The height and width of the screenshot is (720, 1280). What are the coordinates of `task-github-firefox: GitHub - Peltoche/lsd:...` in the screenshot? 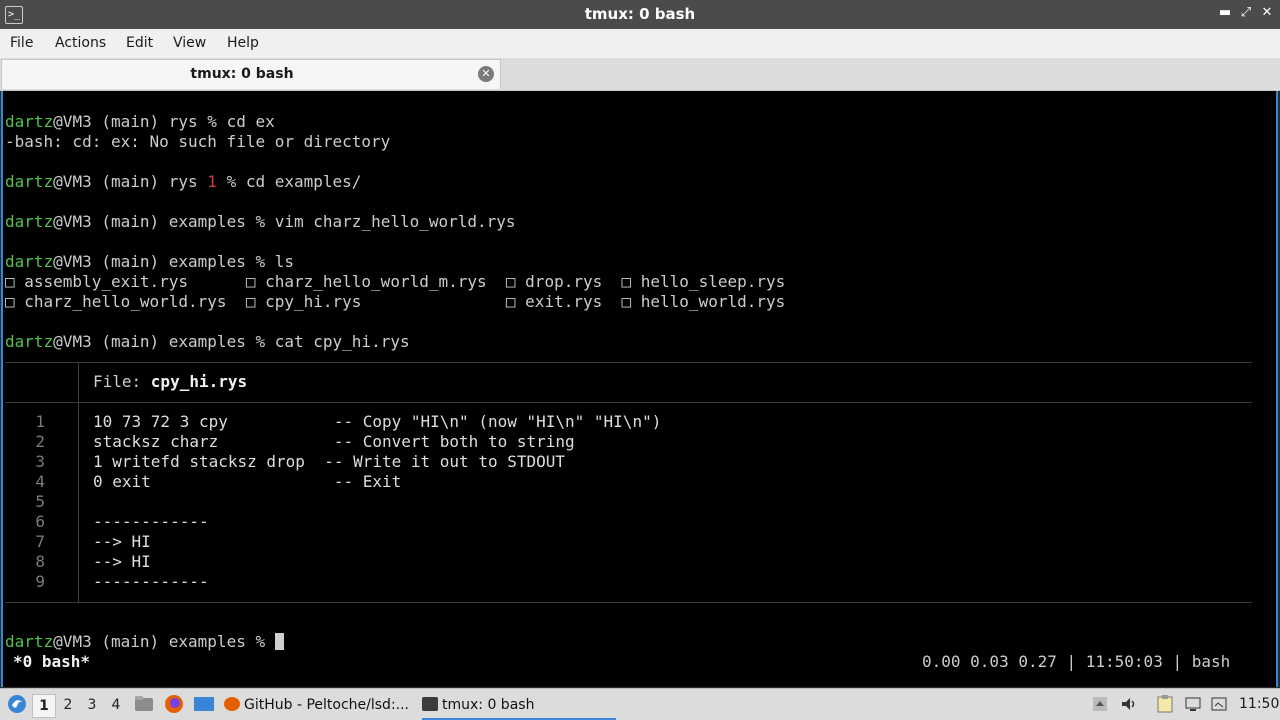 It's located at (320, 705).